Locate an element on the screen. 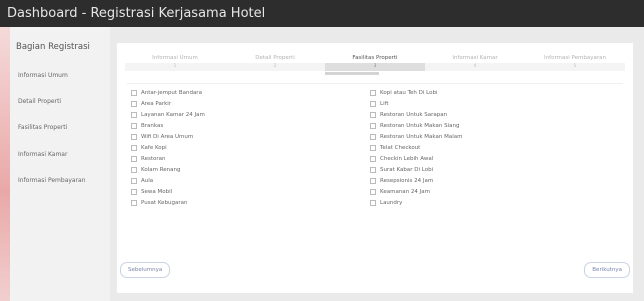 This screenshot has width=644, height=301. sidebar-item-informasi-kamar: Informasi Kamar is located at coordinates (42, 154).